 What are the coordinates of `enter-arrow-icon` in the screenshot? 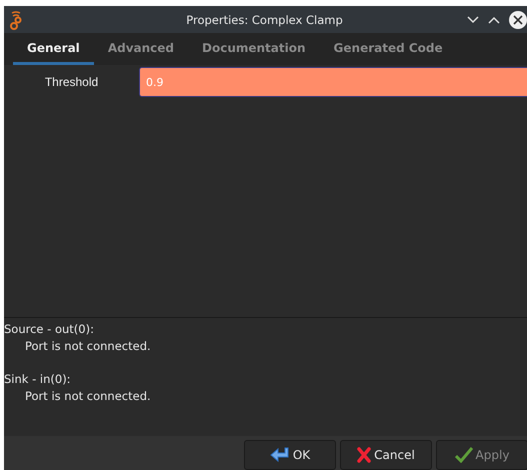 It's located at (280, 455).